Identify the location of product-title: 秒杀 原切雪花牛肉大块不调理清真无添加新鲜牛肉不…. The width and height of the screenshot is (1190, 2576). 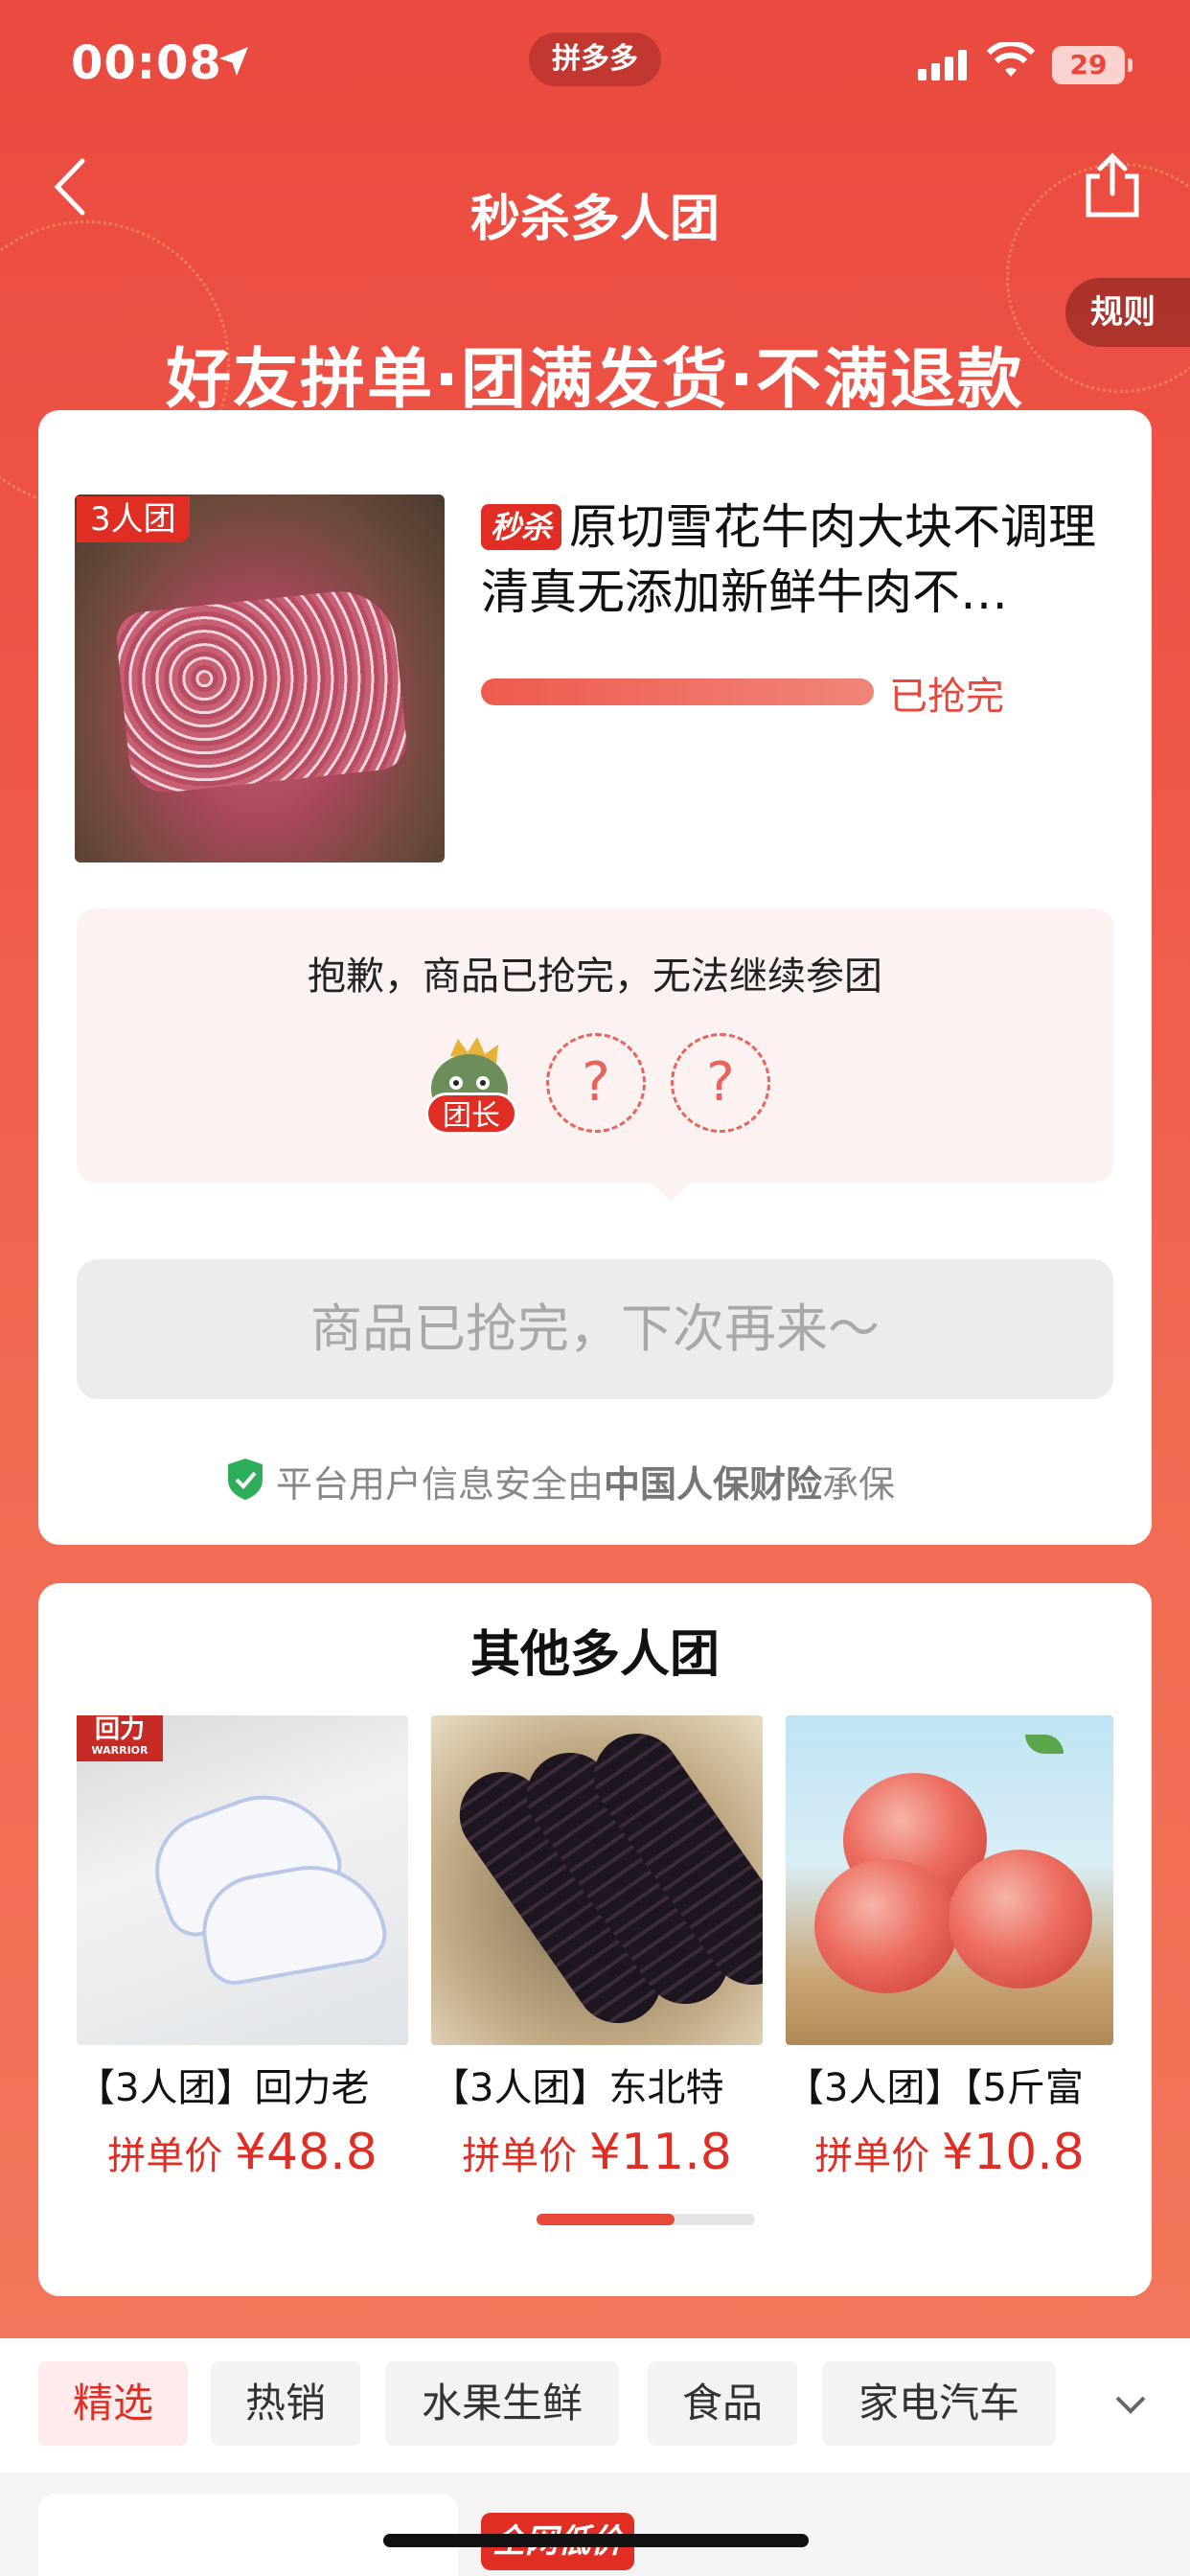
(797, 559).